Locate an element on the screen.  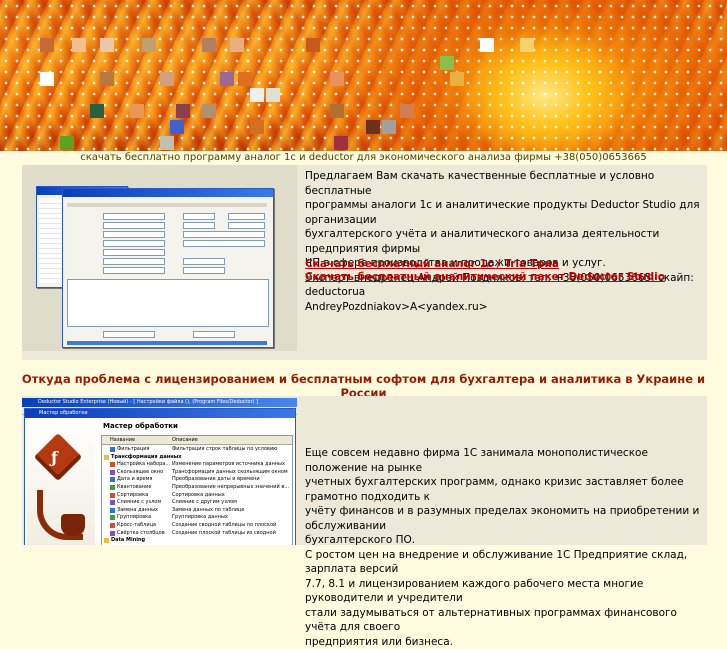
wizard-logo-icon: ƒ is located at coordinates (58, 457).